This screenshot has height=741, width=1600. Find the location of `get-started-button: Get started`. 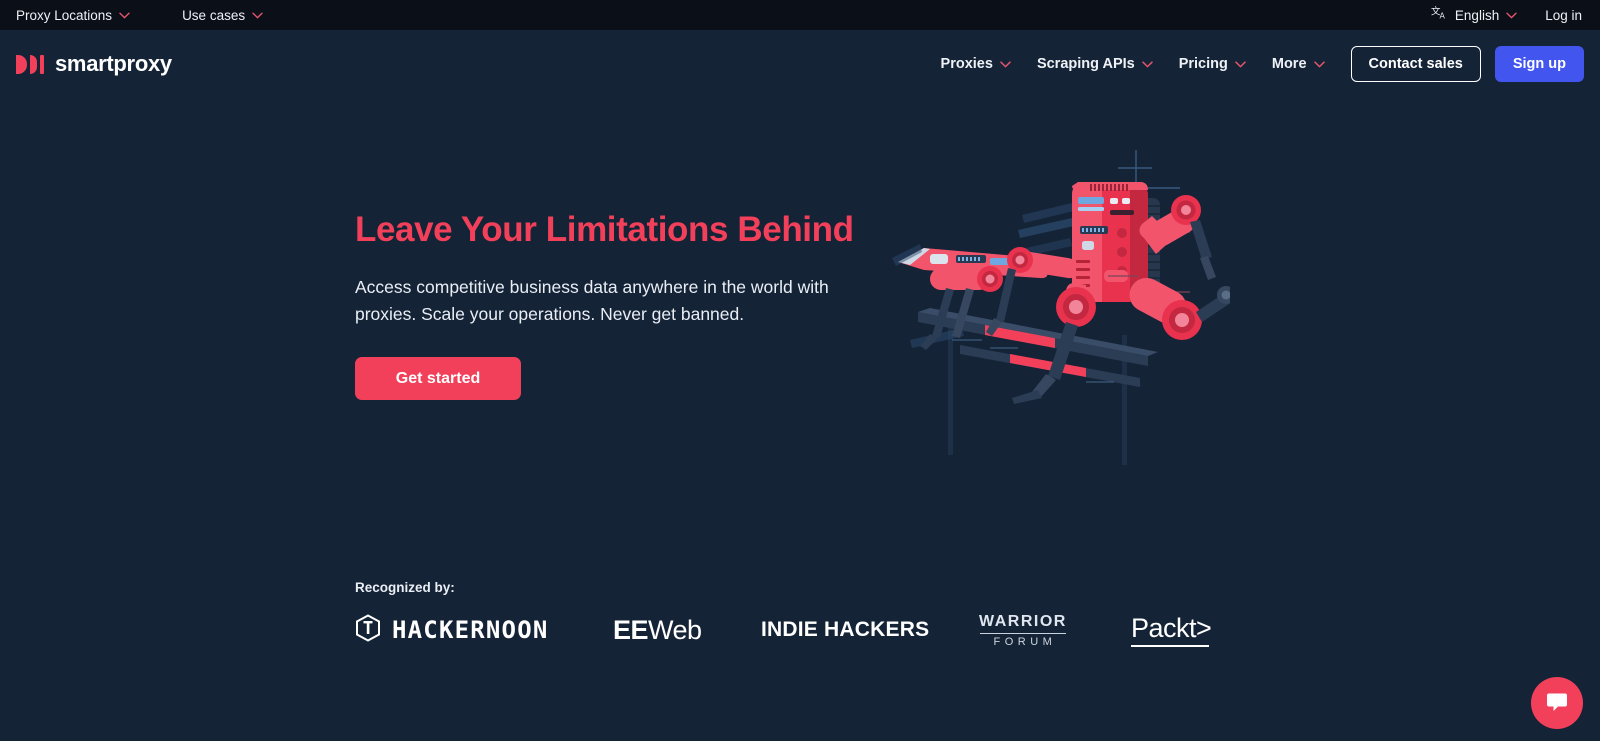

get-started-button: Get started is located at coordinates (438, 378).